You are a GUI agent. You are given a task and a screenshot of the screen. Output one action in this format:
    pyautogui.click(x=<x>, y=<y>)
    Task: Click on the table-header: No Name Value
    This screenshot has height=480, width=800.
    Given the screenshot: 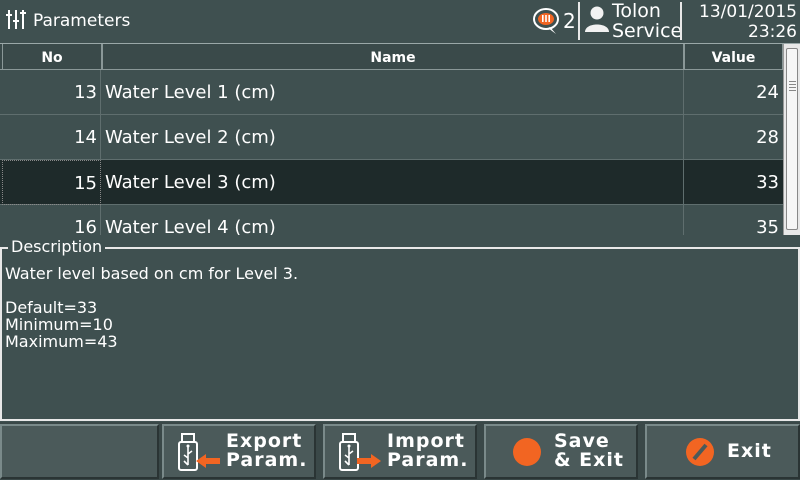 What is the action you would take?
    pyautogui.click(x=391, y=57)
    